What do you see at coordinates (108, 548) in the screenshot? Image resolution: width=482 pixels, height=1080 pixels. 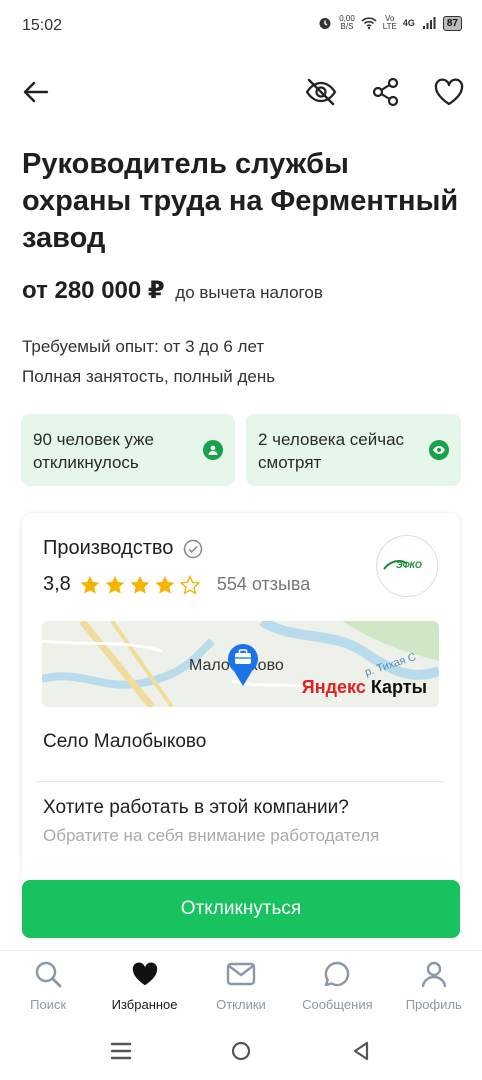 I see `company-name: Производство` at bounding box center [108, 548].